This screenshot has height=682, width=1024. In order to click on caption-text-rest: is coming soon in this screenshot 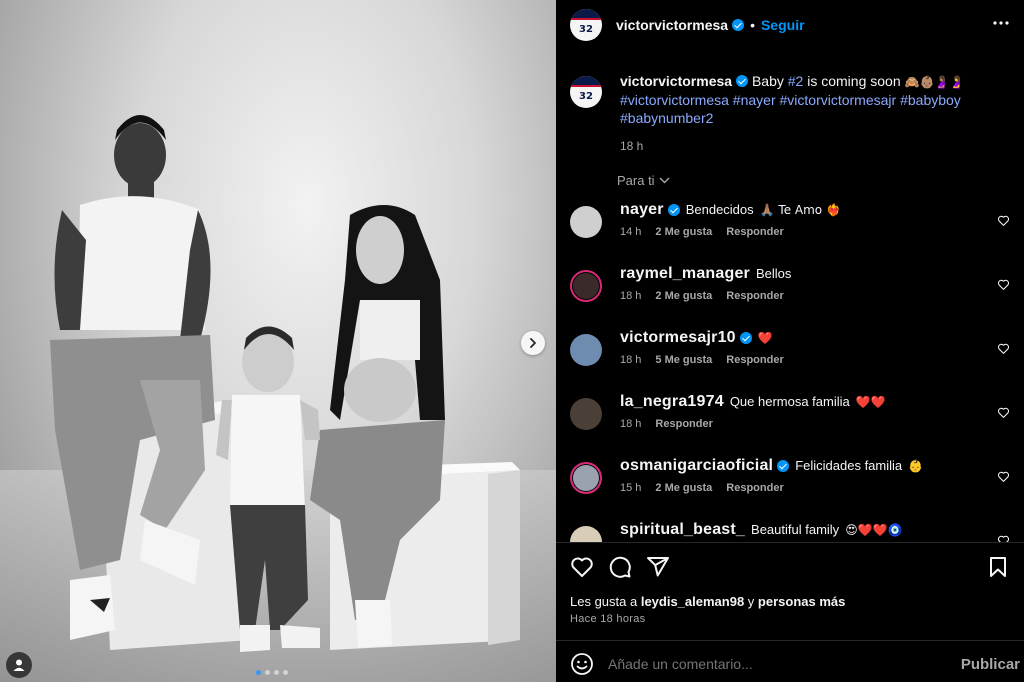, I will do `click(852, 81)`.